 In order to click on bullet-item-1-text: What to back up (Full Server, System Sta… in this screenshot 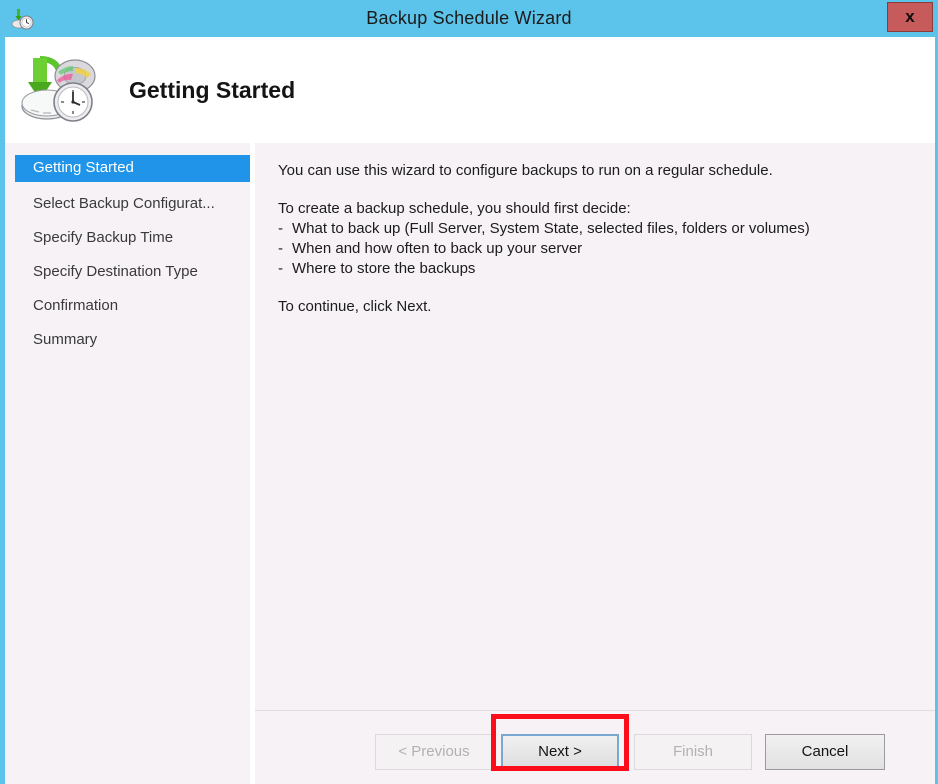, I will do `click(551, 228)`.